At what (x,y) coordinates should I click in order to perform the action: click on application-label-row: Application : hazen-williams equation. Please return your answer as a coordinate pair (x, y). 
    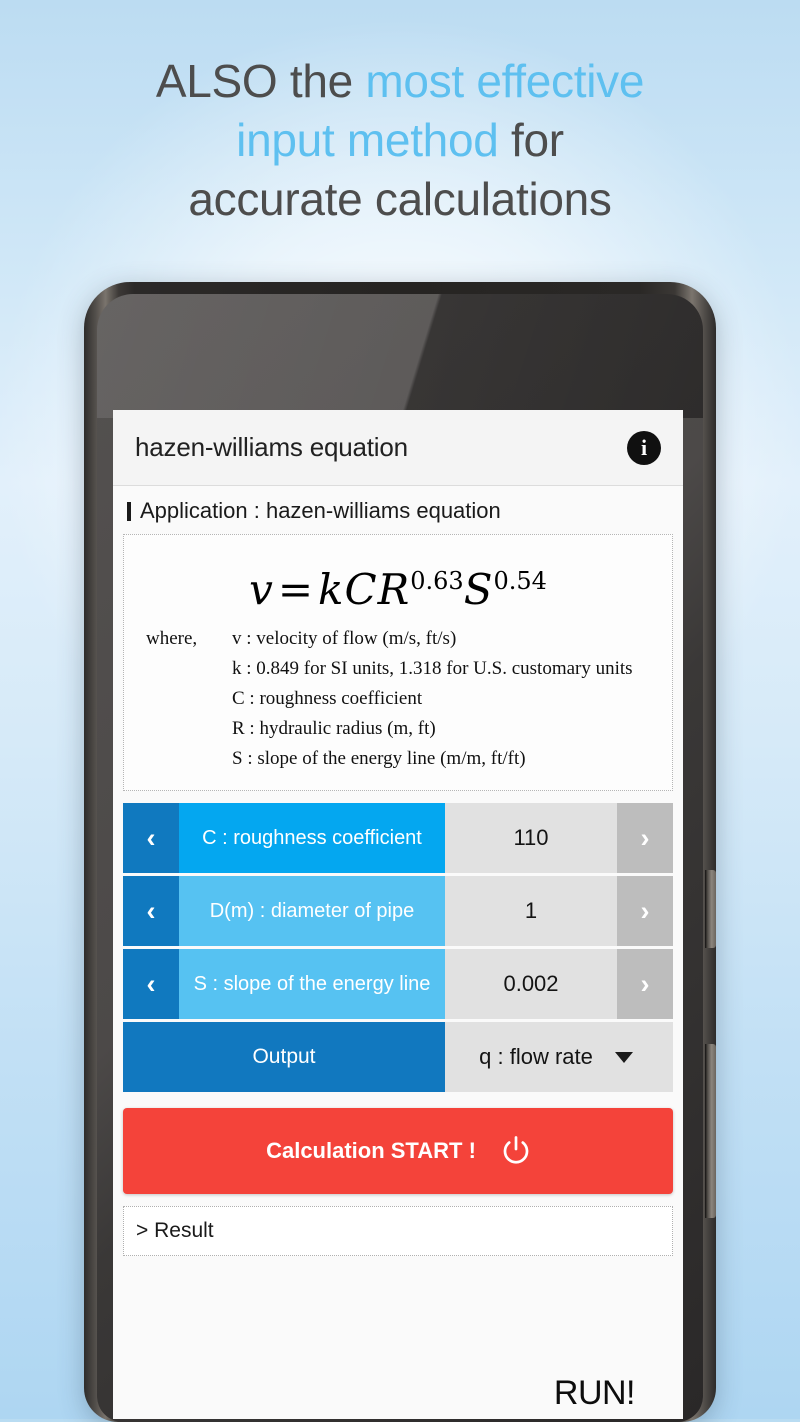
    Looking at the image, I should click on (398, 510).